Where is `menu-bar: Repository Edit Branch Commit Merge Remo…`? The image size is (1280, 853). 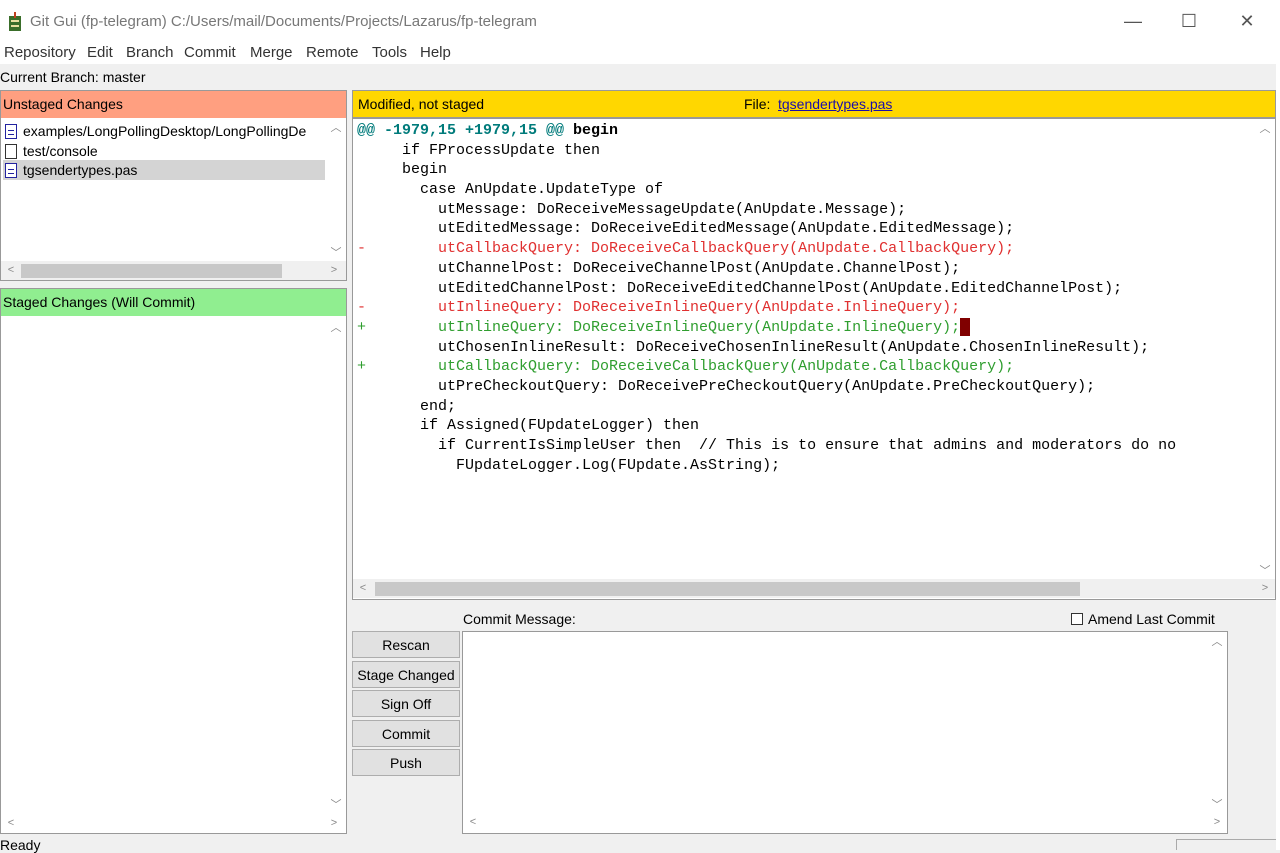
menu-bar: Repository Edit Branch Commit Merge Remo… is located at coordinates (640, 53).